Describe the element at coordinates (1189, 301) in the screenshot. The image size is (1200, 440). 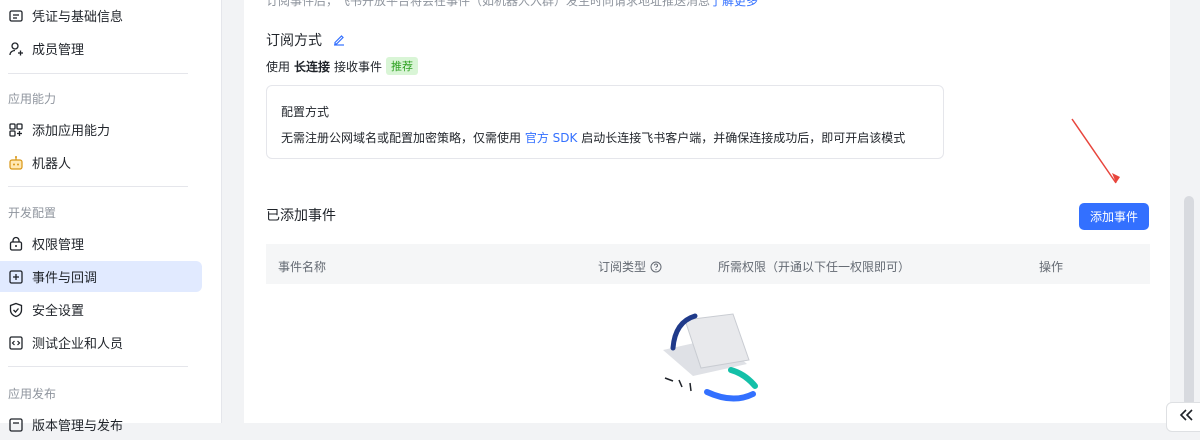
I see `vertical-scrollbar` at that location.